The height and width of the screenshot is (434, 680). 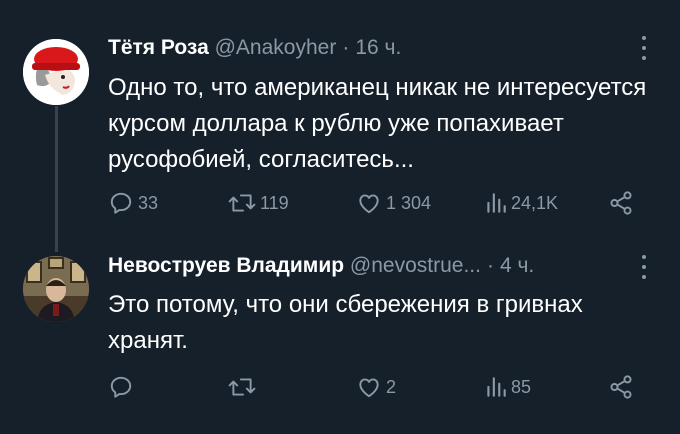 I want to click on tweet-header: Тётя Роза @Anakoyher · 16 ч., so click(x=364, y=48).